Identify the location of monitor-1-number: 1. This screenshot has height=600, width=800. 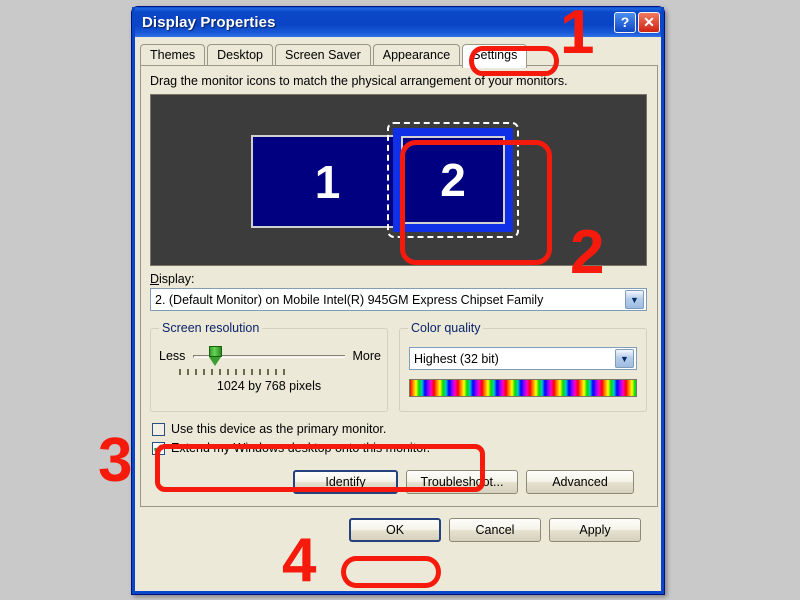
(327, 181).